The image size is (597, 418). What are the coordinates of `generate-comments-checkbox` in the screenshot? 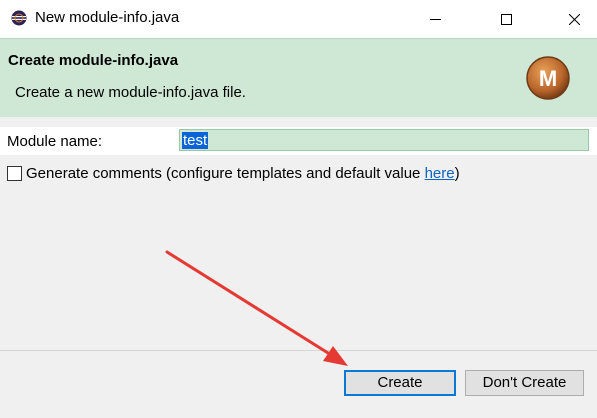 It's located at (14, 173).